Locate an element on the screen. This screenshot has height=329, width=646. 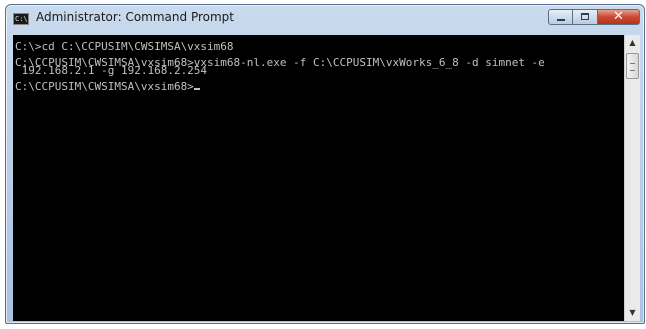
close-button: ✕ is located at coordinates (619, 17).